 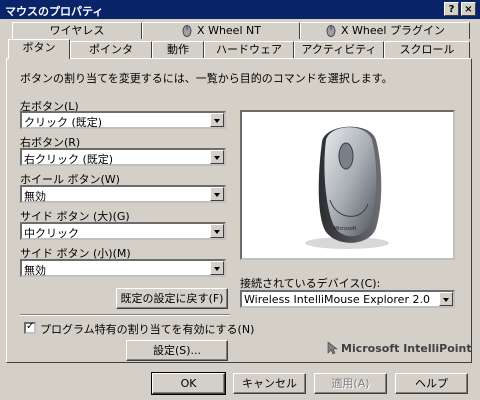 I want to click on brand-logo: Microsoft IntelliPoint, so click(x=406, y=348).